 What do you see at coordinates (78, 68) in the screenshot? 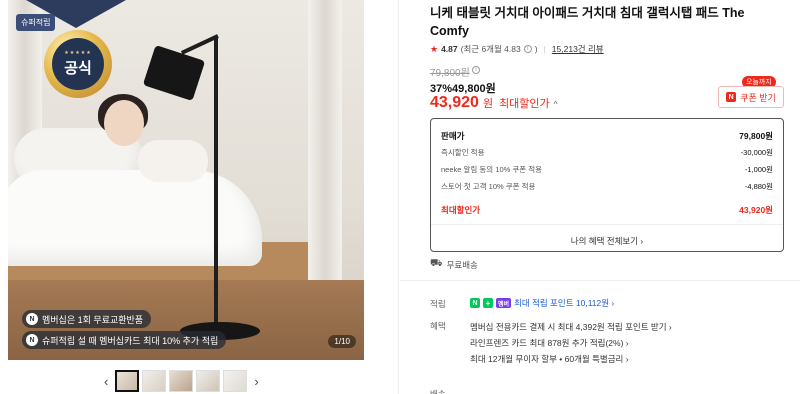
I see `official-label: 공식` at bounding box center [78, 68].